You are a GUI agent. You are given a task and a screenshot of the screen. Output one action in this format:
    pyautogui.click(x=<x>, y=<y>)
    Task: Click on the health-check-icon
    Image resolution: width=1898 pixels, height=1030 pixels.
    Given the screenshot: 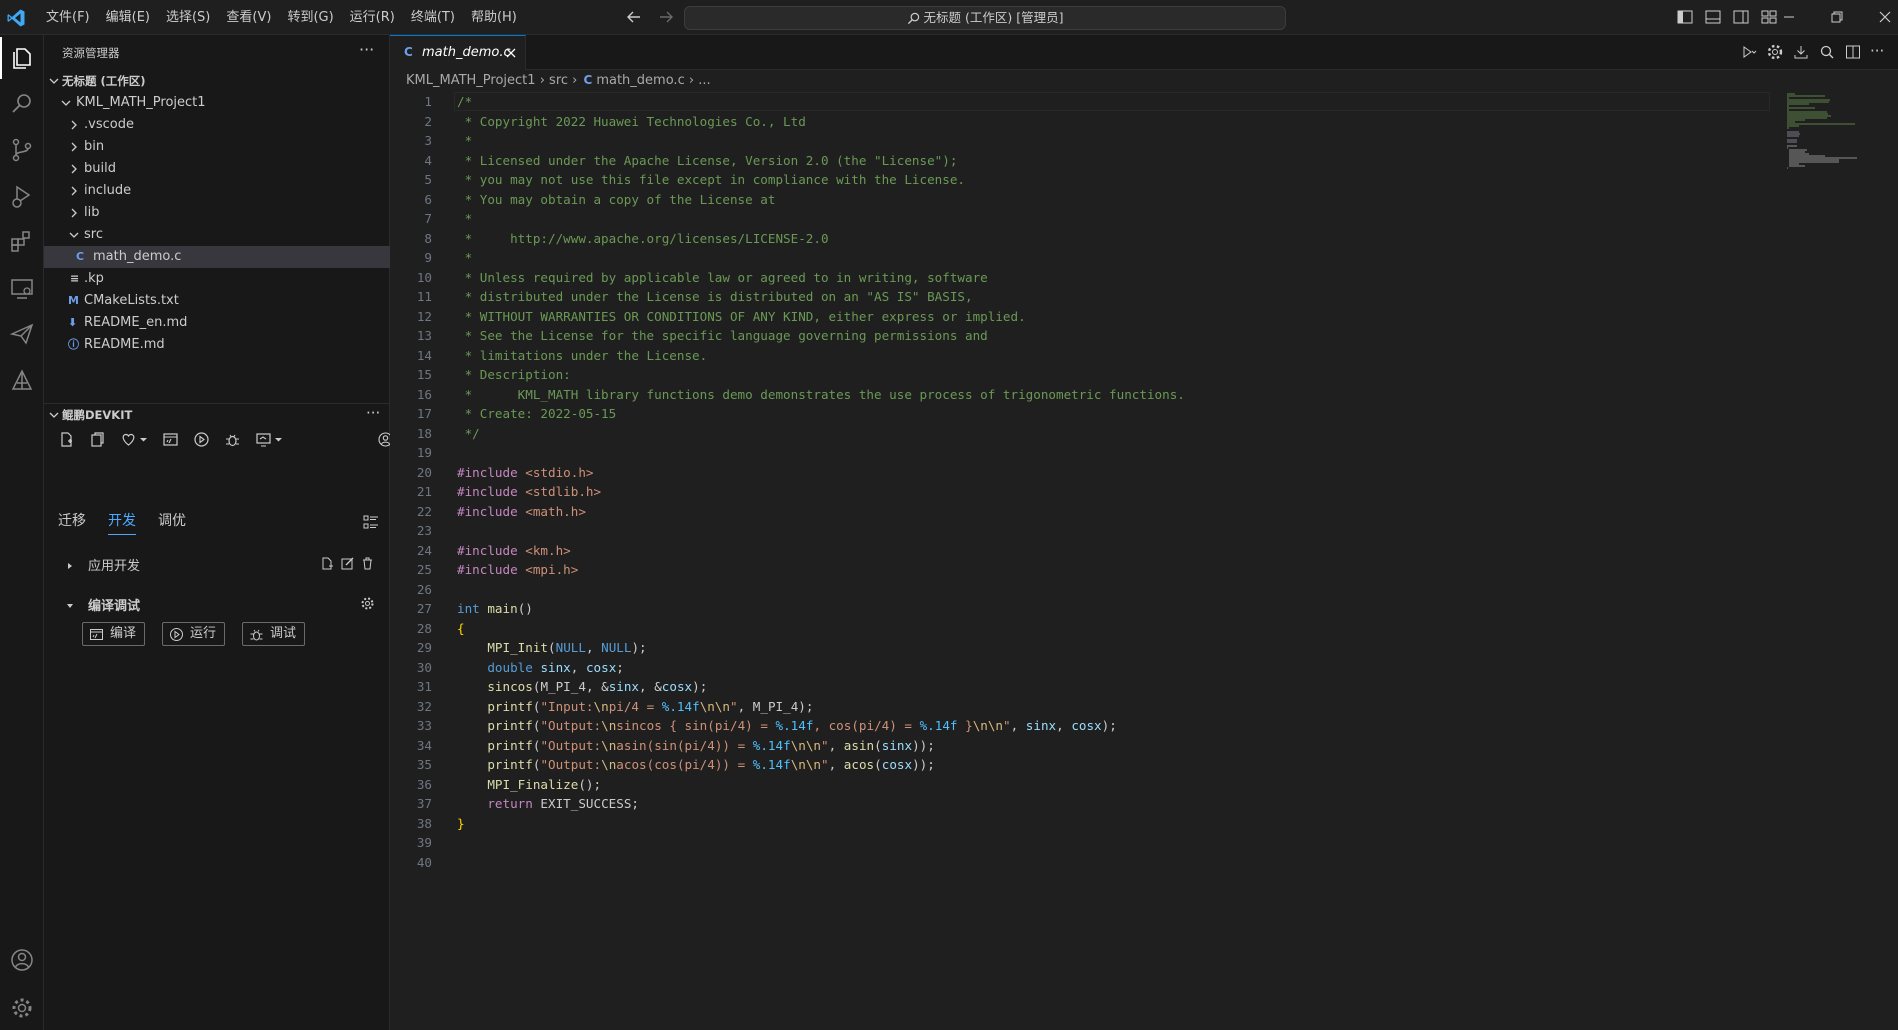 What is the action you would take?
    pyautogui.click(x=128, y=439)
    